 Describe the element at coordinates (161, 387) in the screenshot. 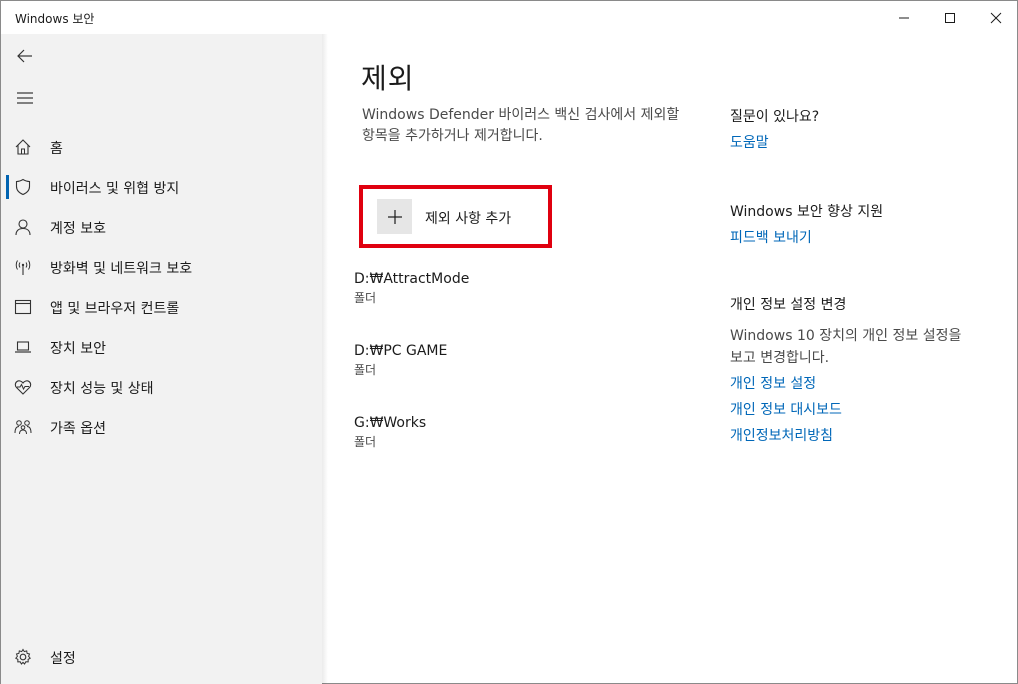

I see `sidebar-item-device-health: 장치 성능 및 상태` at that location.